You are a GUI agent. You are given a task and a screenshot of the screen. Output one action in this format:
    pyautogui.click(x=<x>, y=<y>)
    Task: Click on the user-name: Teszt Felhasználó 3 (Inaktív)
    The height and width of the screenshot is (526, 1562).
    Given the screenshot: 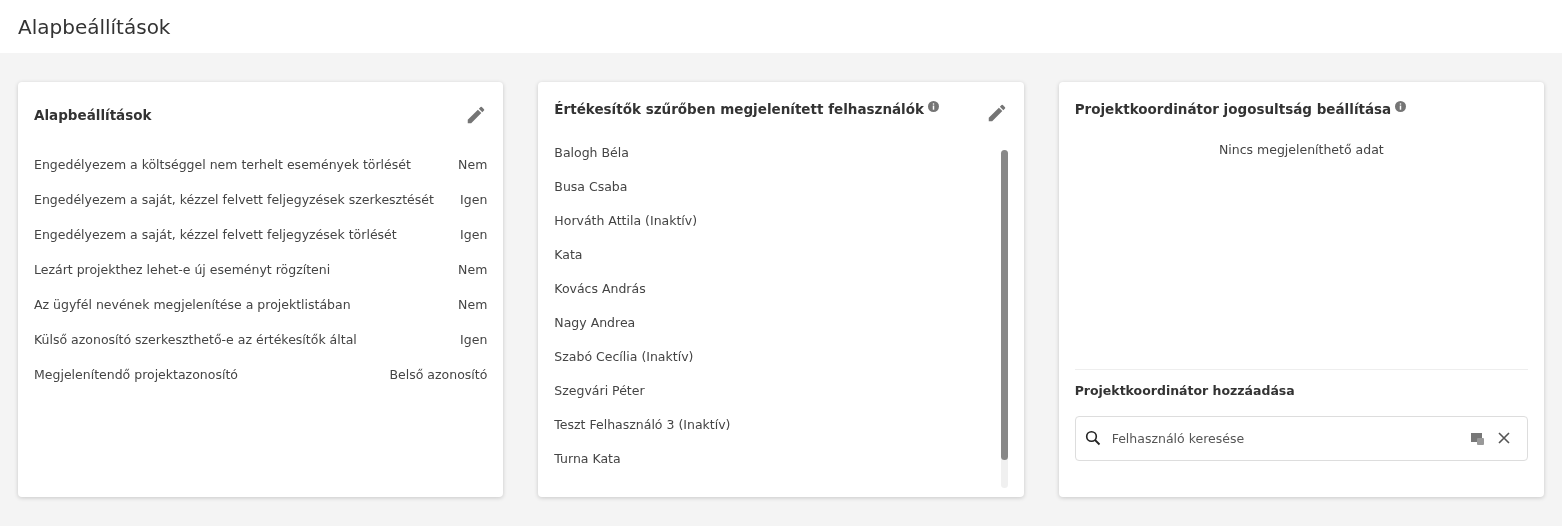 What is the action you would take?
    pyautogui.click(x=642, y=424)
    